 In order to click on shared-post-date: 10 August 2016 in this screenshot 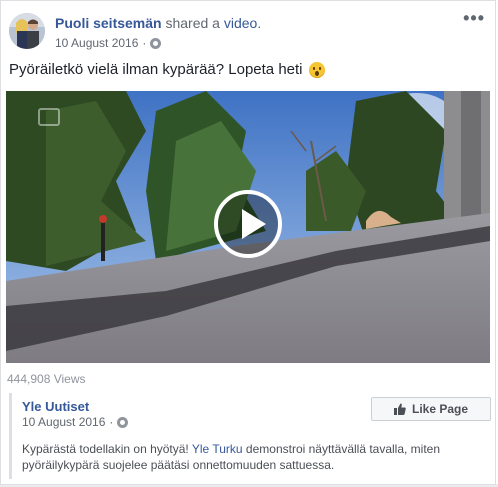, I will do `click(63, 422)`.